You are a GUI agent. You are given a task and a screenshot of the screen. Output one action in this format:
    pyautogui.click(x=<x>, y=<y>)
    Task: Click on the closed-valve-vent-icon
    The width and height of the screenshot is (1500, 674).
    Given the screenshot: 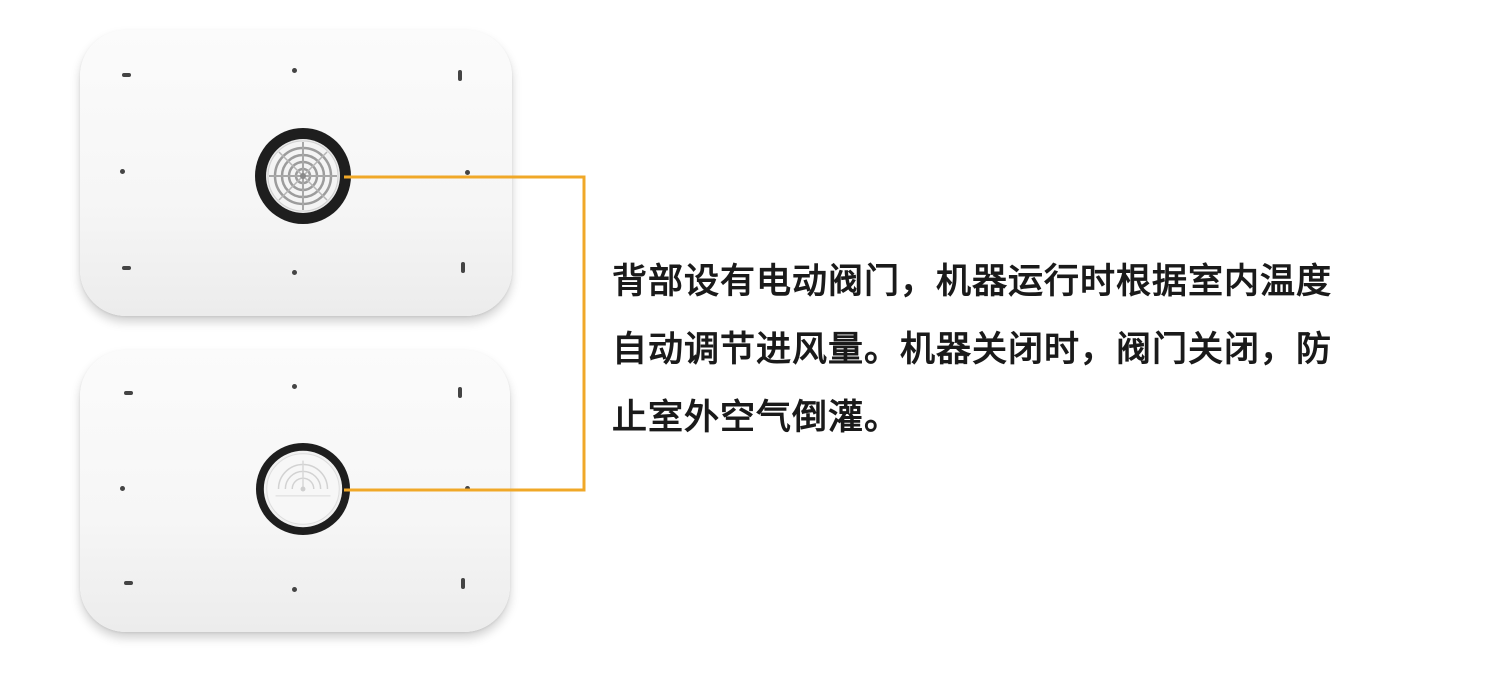 What is the action you would take?
    pyautogui.click(x=303, y=489)
    